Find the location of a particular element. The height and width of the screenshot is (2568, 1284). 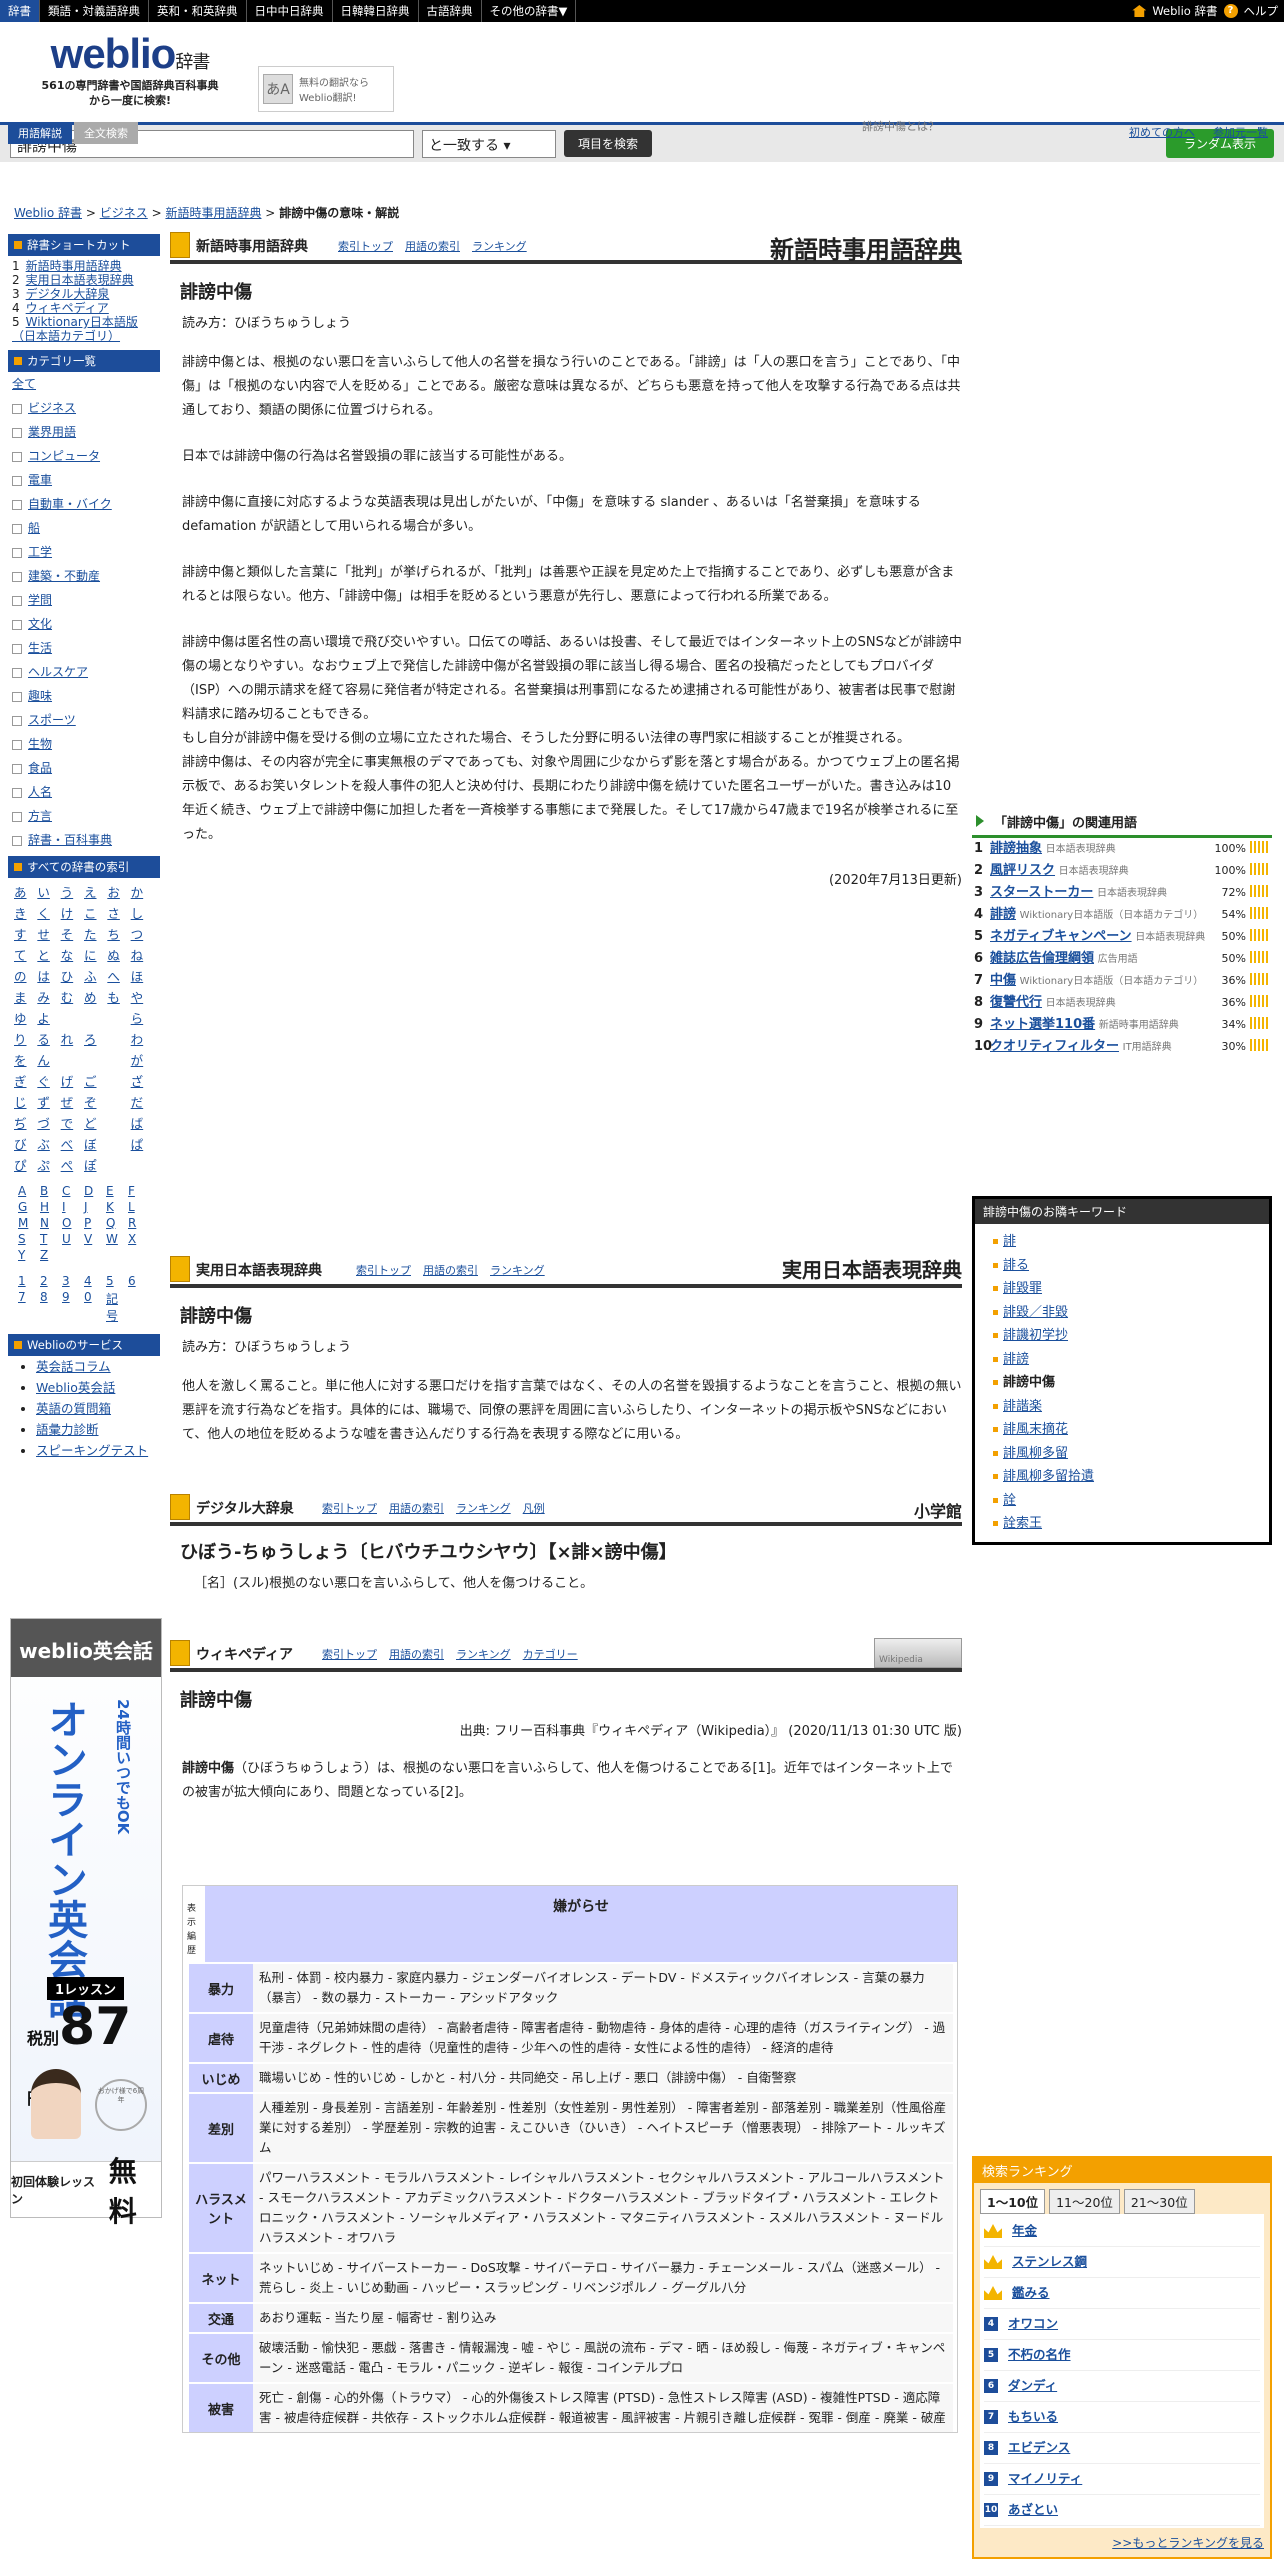

dict2-term-index: 用語の索引 is located at coordinates (450, 1270).